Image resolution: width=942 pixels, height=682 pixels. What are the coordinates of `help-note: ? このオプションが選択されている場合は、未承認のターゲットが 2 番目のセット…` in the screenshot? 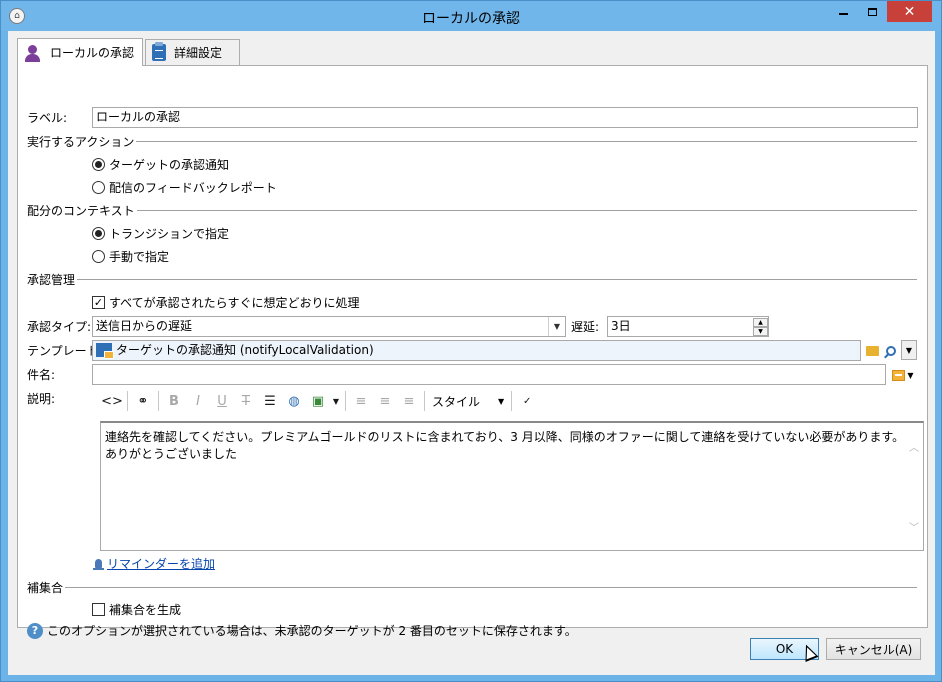 It's located at (302, 630).